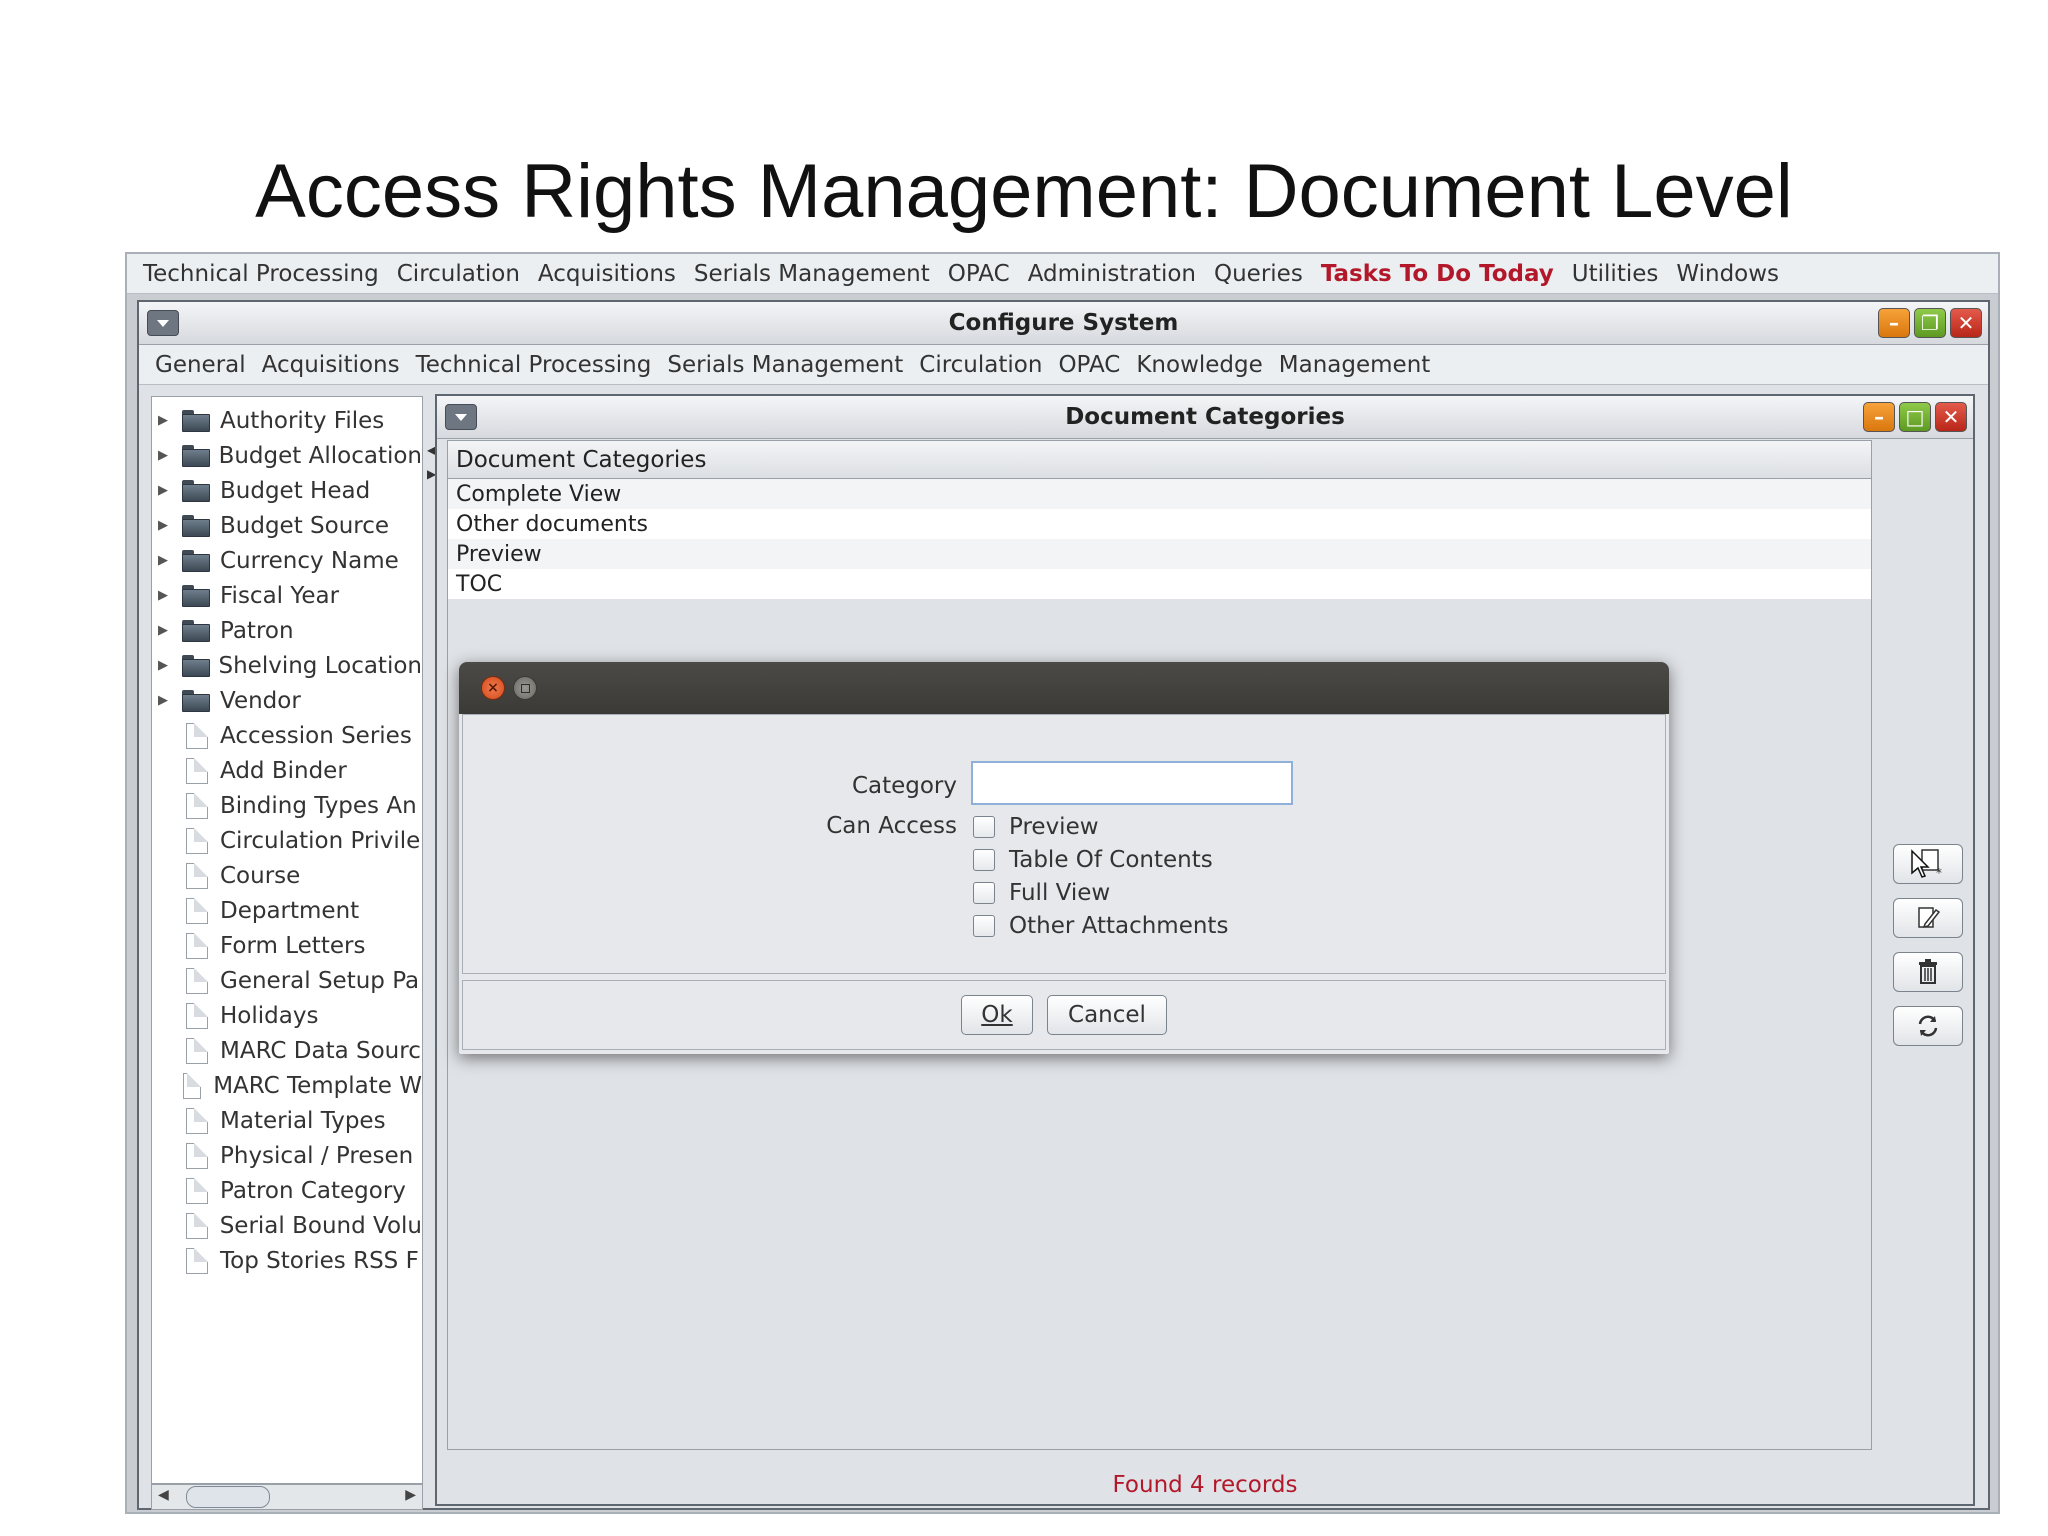 The width and height of the screenshot is (2048, 1536). What do you see at coordinates (525, 688) in the screenshot?
I see `dialog-maximize-icon` at bounding box center [525, 688].